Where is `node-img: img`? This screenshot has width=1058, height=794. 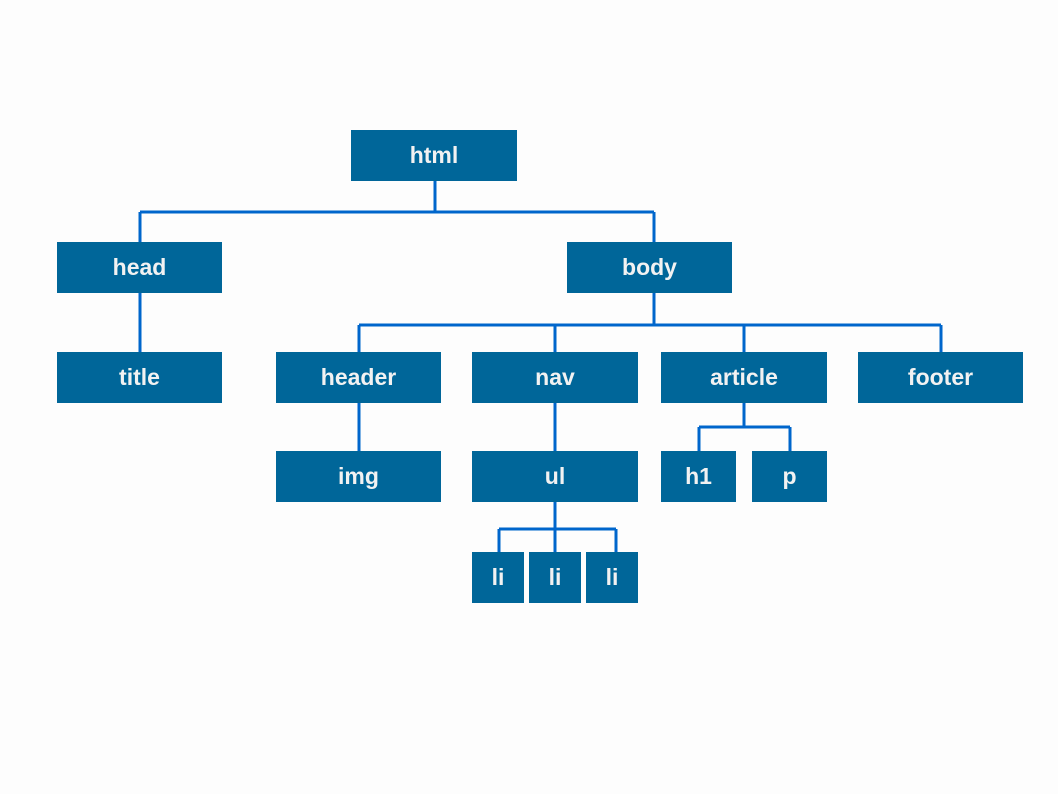
node-img: img is located at coordinates (358, 476).